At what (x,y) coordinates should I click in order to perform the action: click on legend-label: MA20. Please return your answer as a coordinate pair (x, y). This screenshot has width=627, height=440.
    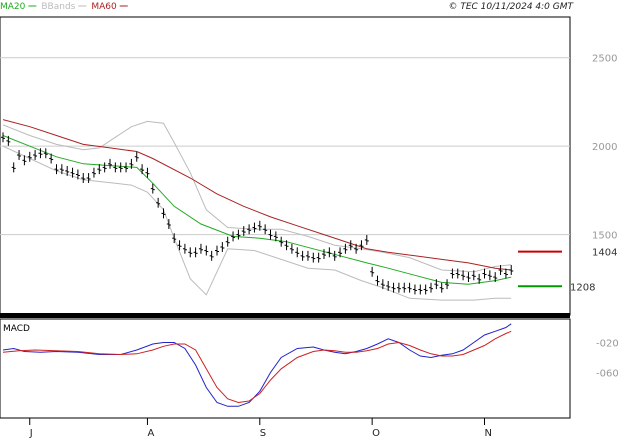
    Looking at the image, I should click on (13, 7).